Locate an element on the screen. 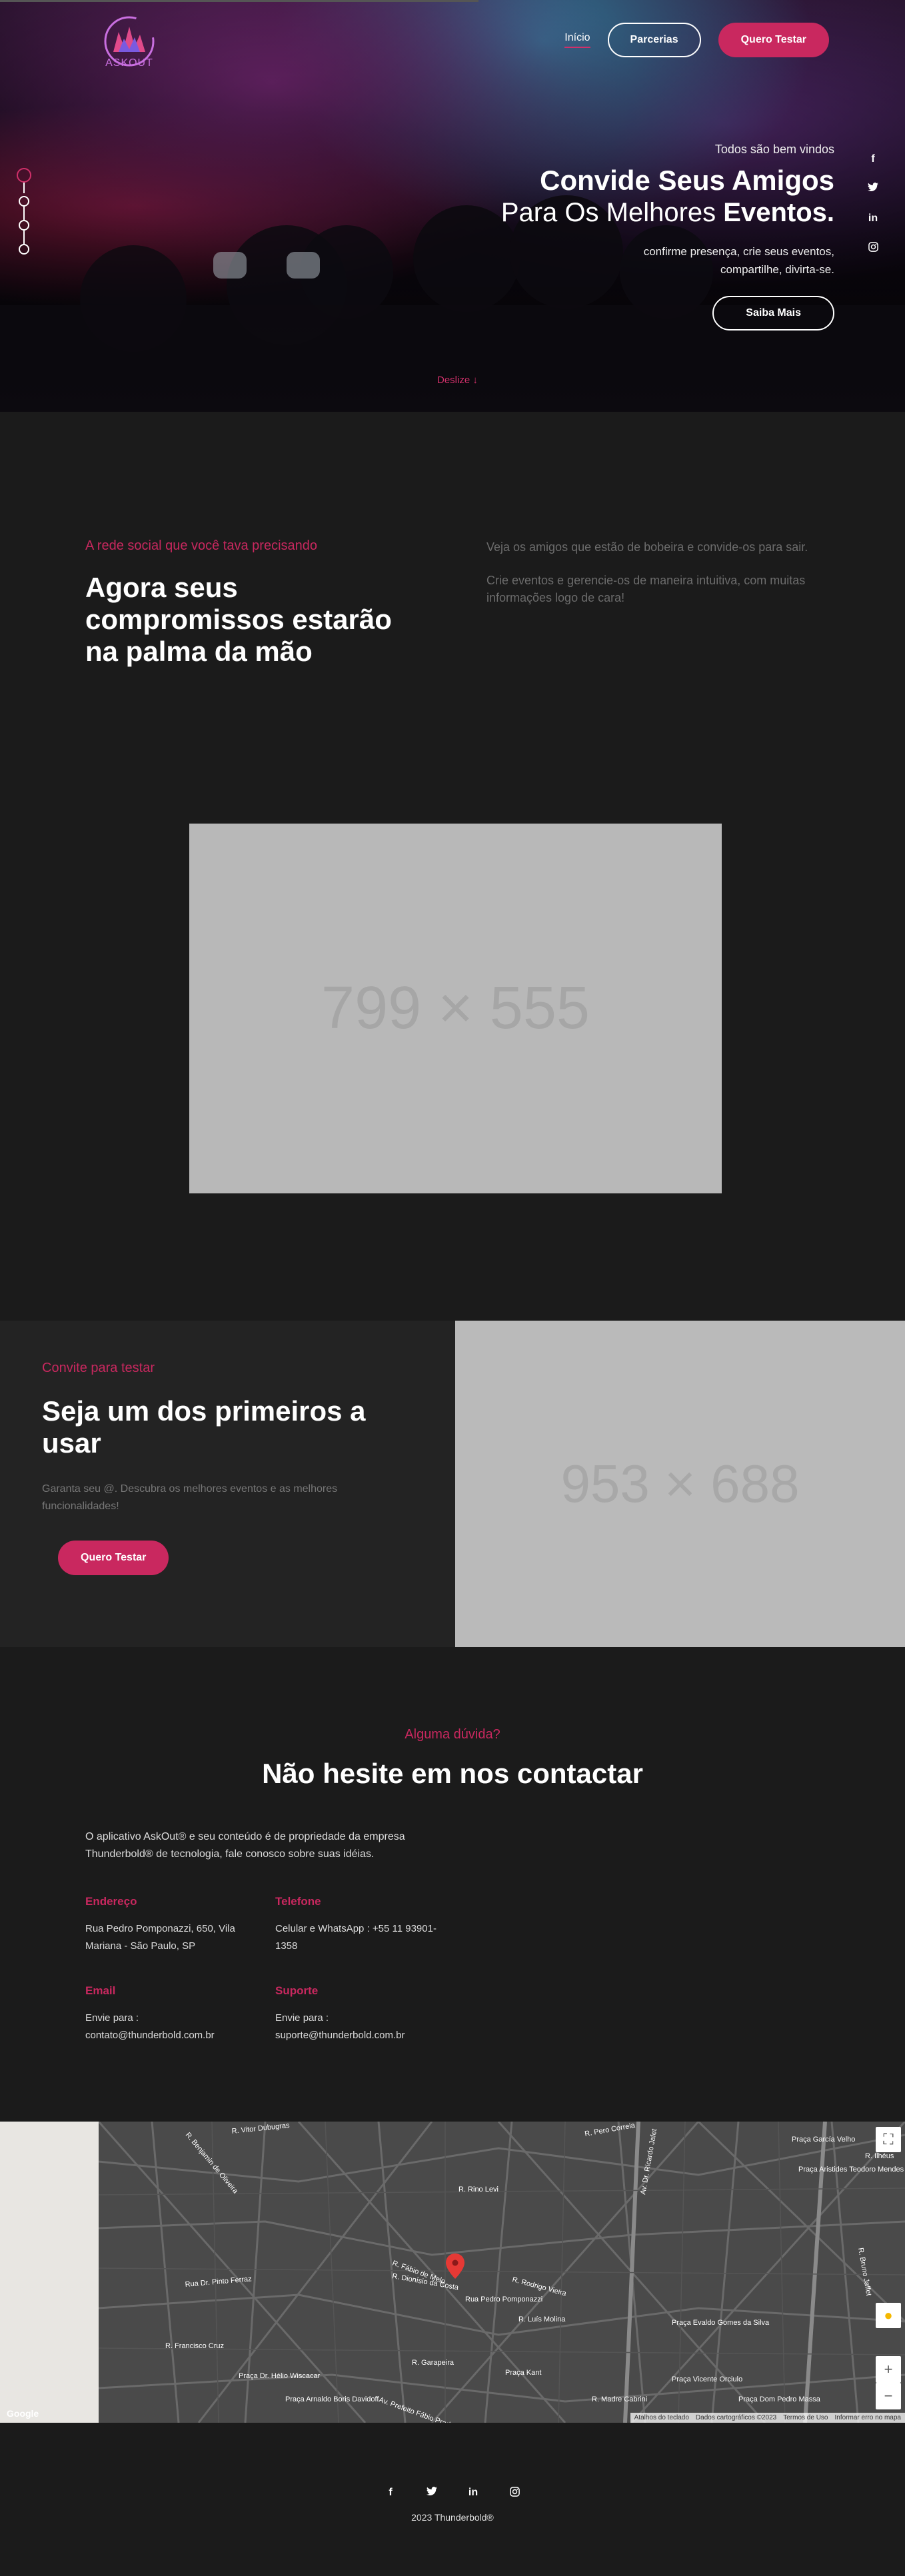 Image resolution: width=905 pixels, height=2576 pixels. hero-title-light: Para Os Melhores is located at coordinates (608, 213).